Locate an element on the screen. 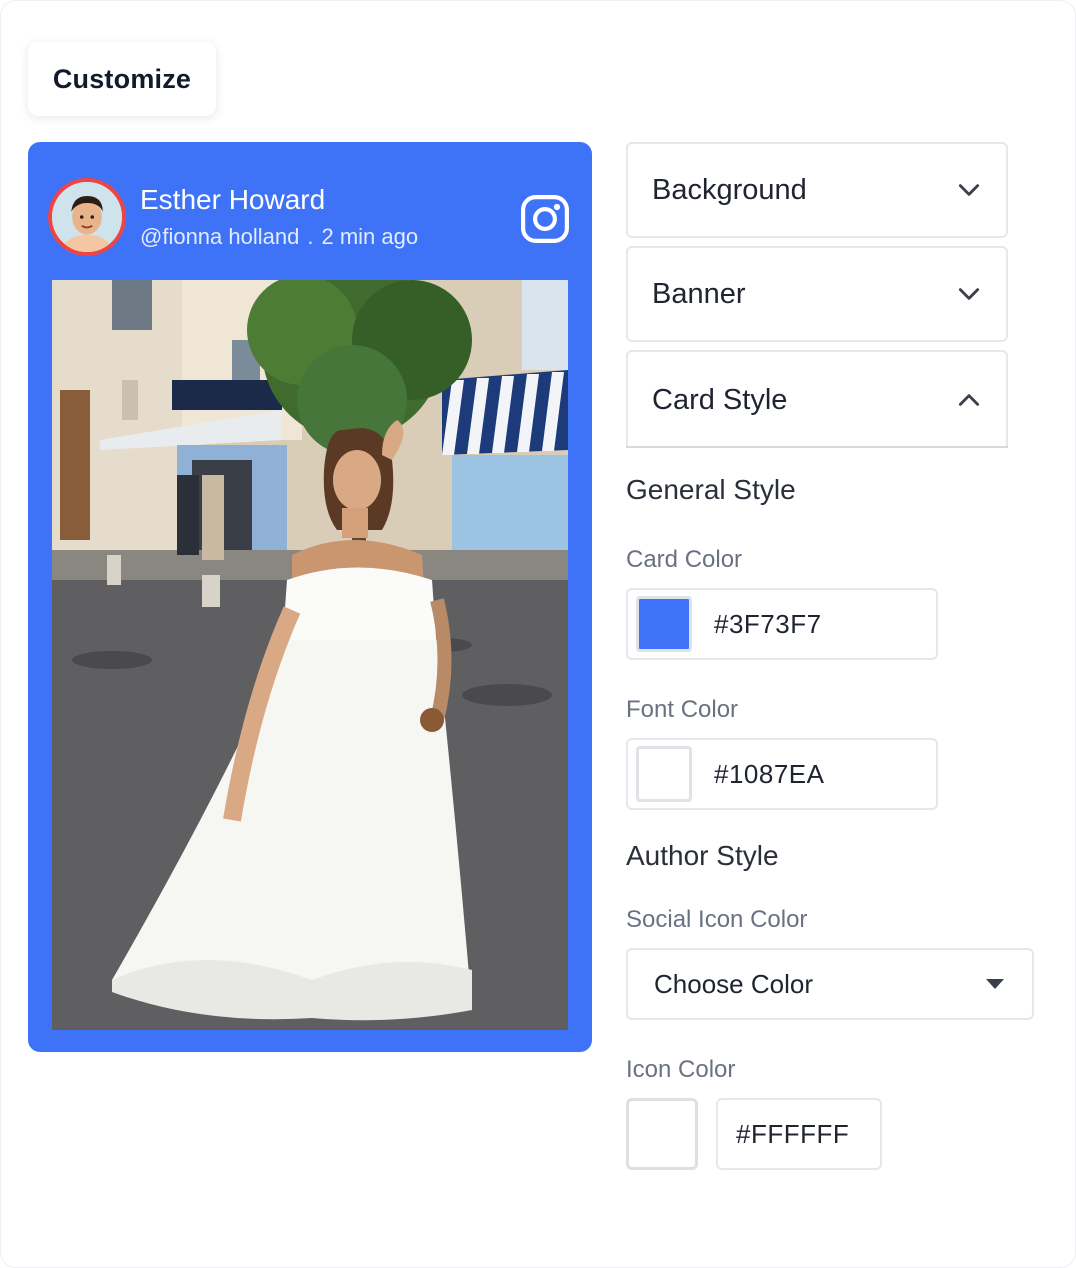 This screenshot has height=1268, width=1076. social-icon-color-label: Social Icon Color is located at coordinates (717, 919).